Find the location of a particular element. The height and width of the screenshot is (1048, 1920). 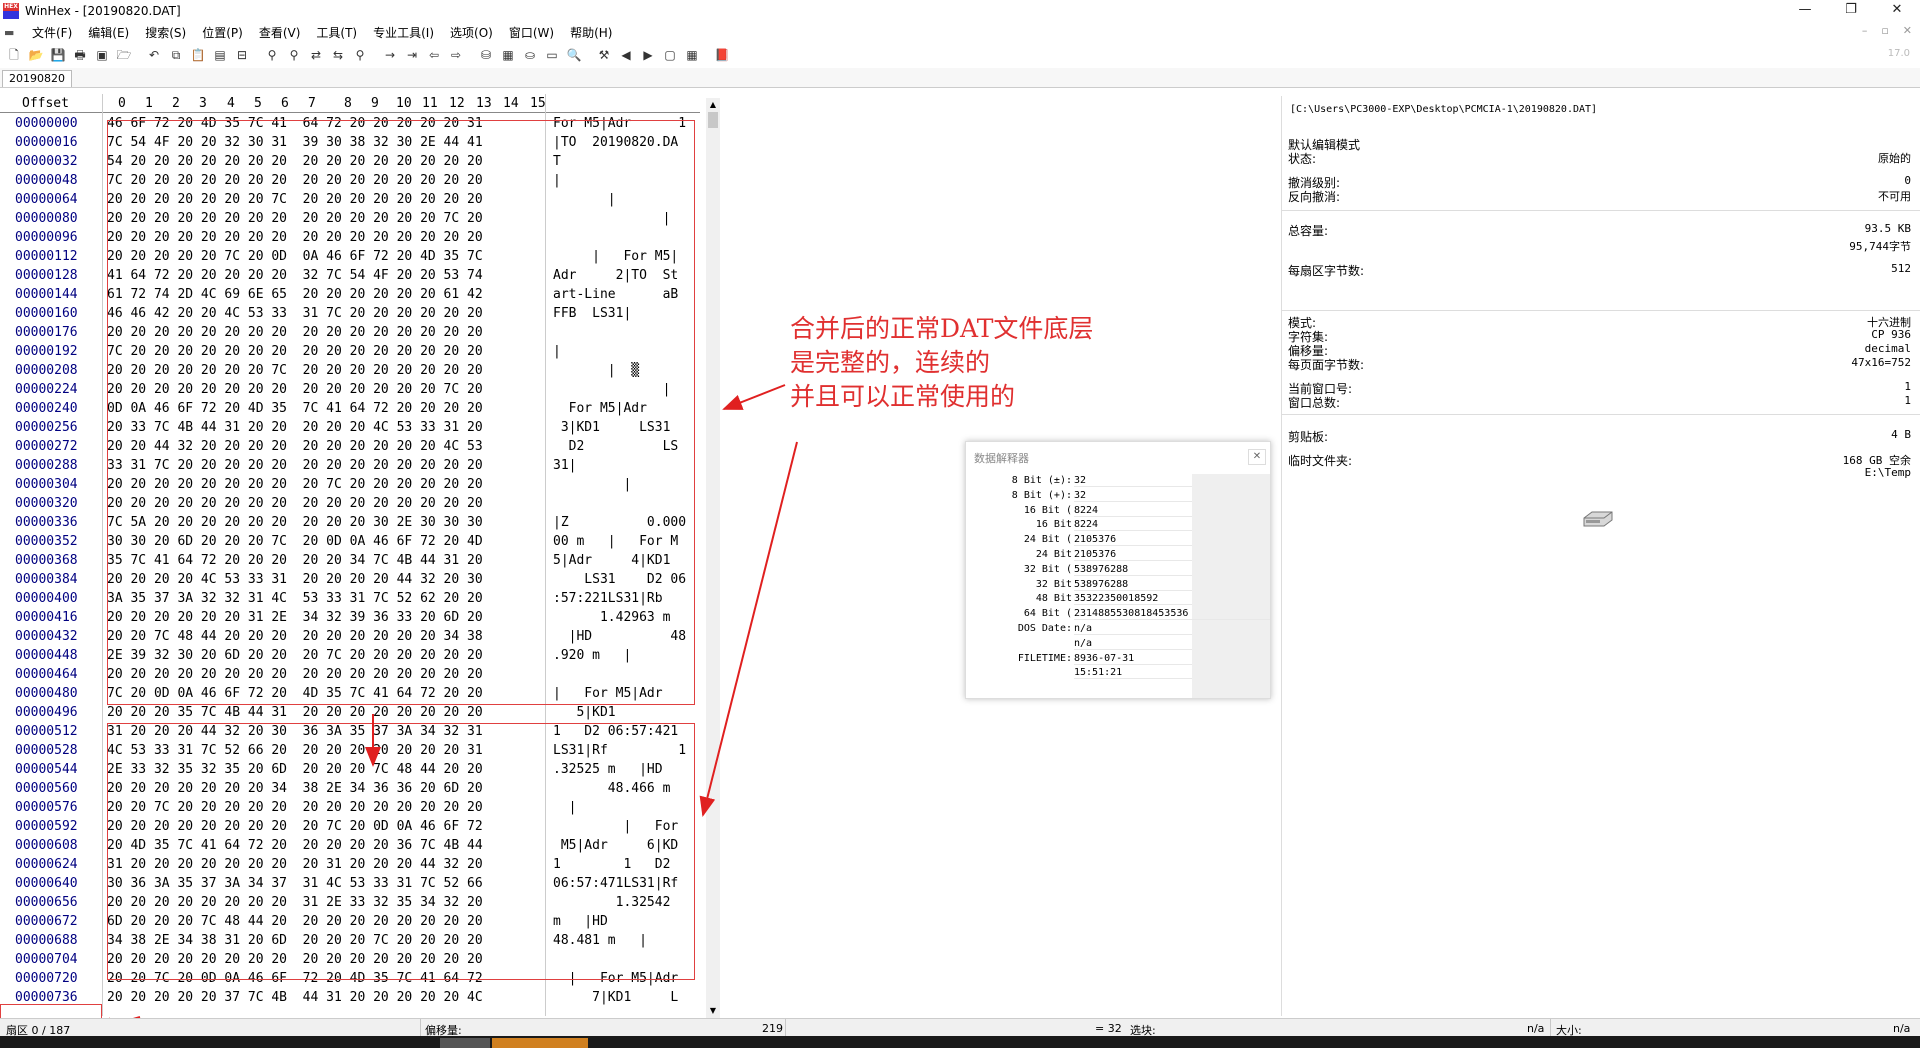

interpreter-row: 8 Bit (±): 32 is located at coordinates (1119, 482).